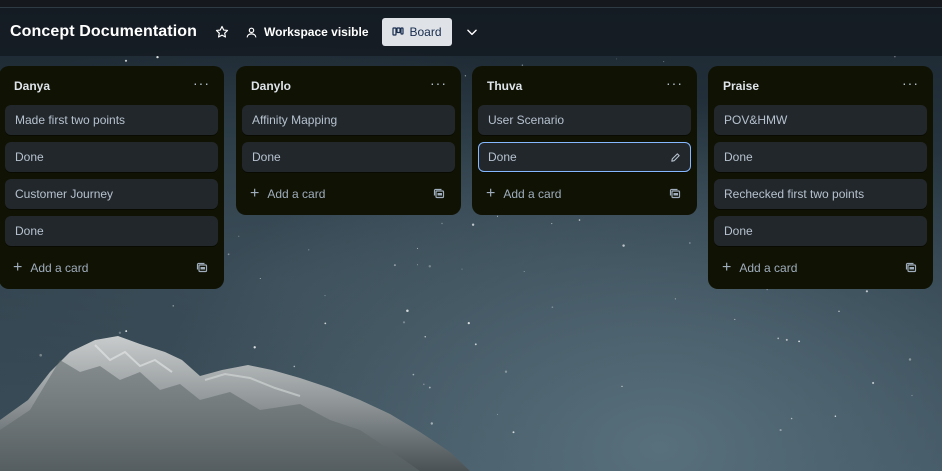 The image size is (942, 471). Describe the element at coordinates (741, 86) in the screenshot. I see `list-title: Praise` at that location.